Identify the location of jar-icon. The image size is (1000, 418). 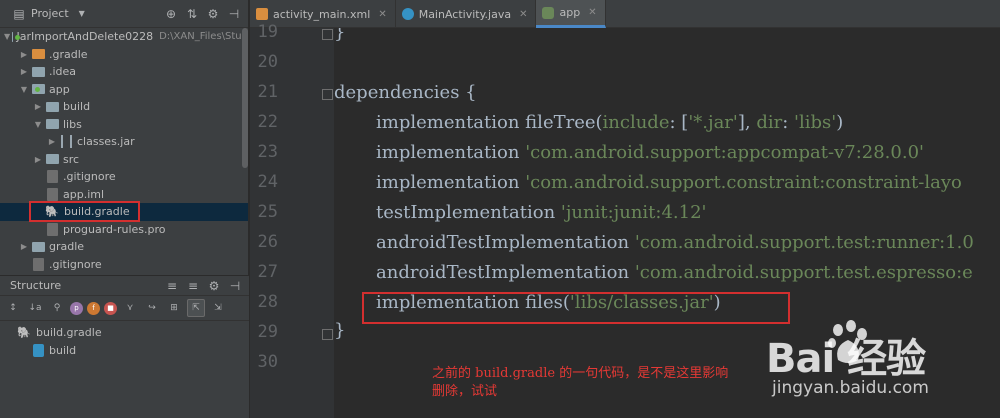
(66, 142).